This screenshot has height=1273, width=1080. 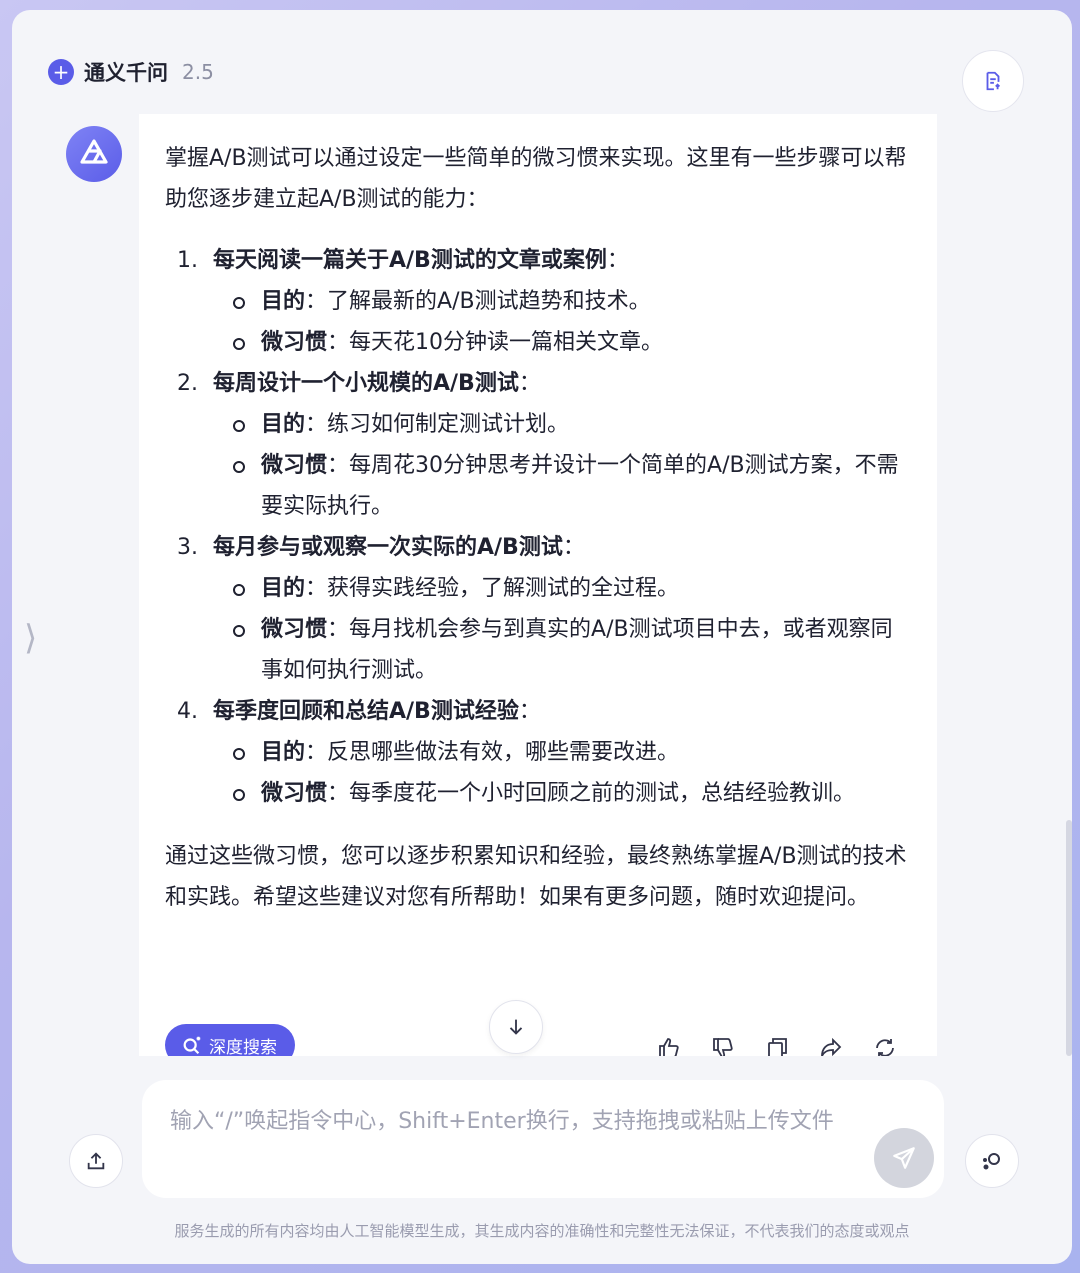 What do you see at coordinates (192, 1045) in the screenshot?
I see `search-sparkle-icon` at bounding box center [192, 1045].